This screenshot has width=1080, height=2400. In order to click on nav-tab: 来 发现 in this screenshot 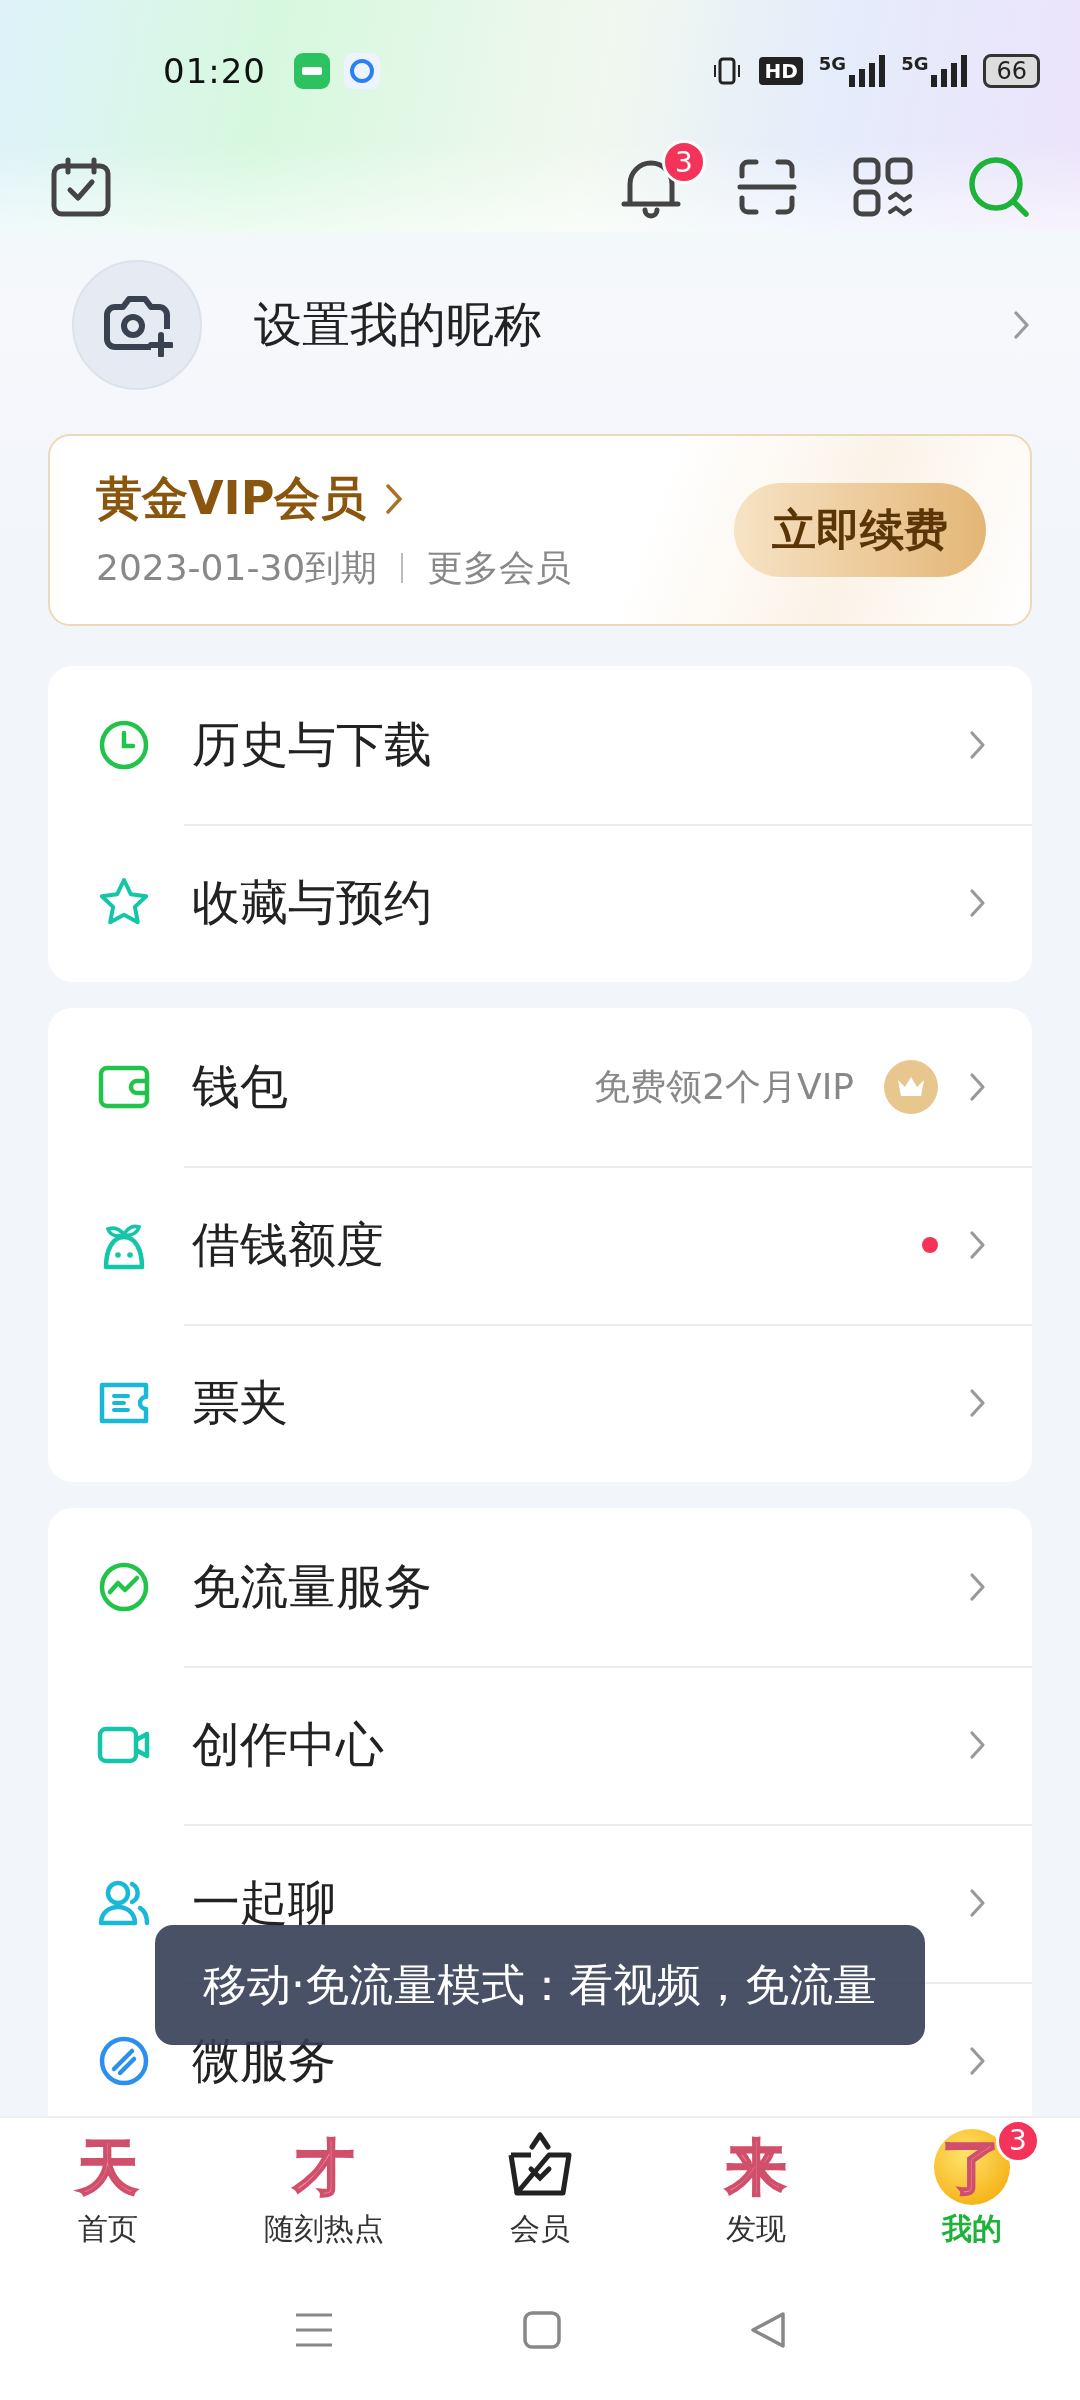, I will do `click(756, 2189)`.